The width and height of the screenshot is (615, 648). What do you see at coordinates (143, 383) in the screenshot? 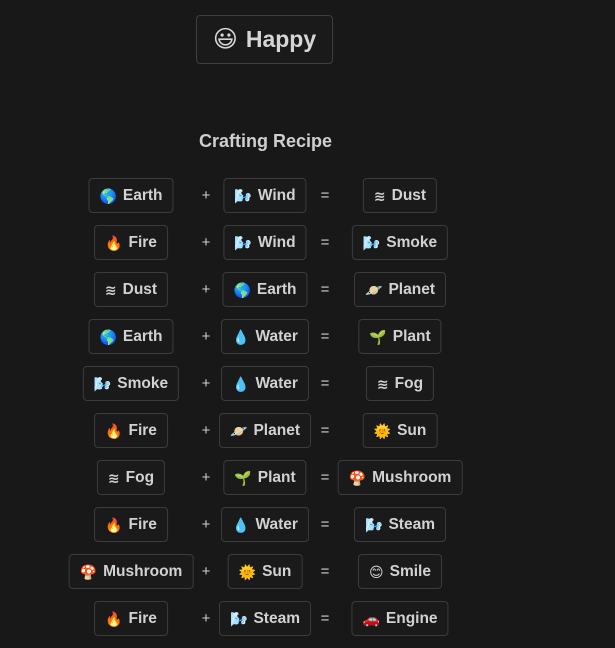
I see `ingredient-a-label: Smoke` at bounding box center [143, 383].